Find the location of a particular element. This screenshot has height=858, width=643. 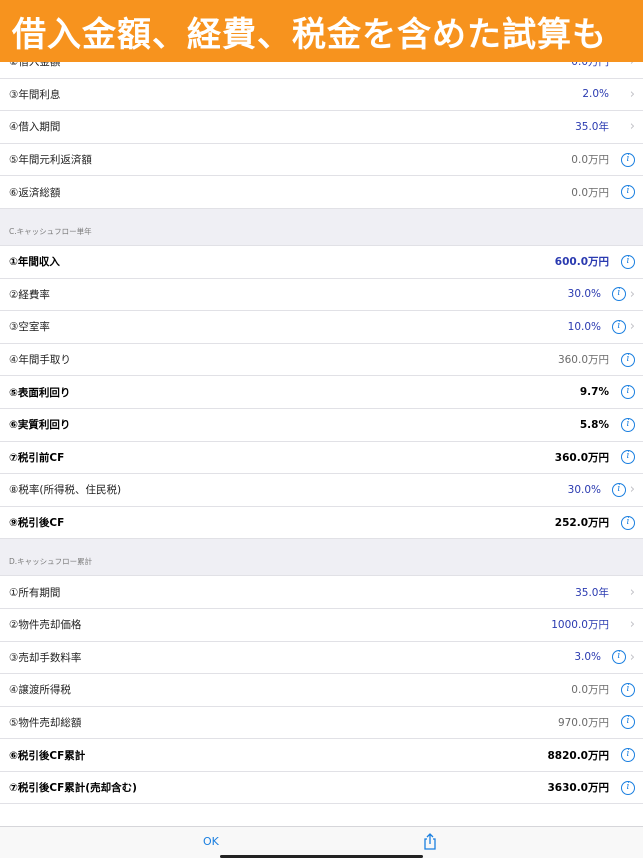

row-label: ①所有期間 is located at coordinates (35, 592).